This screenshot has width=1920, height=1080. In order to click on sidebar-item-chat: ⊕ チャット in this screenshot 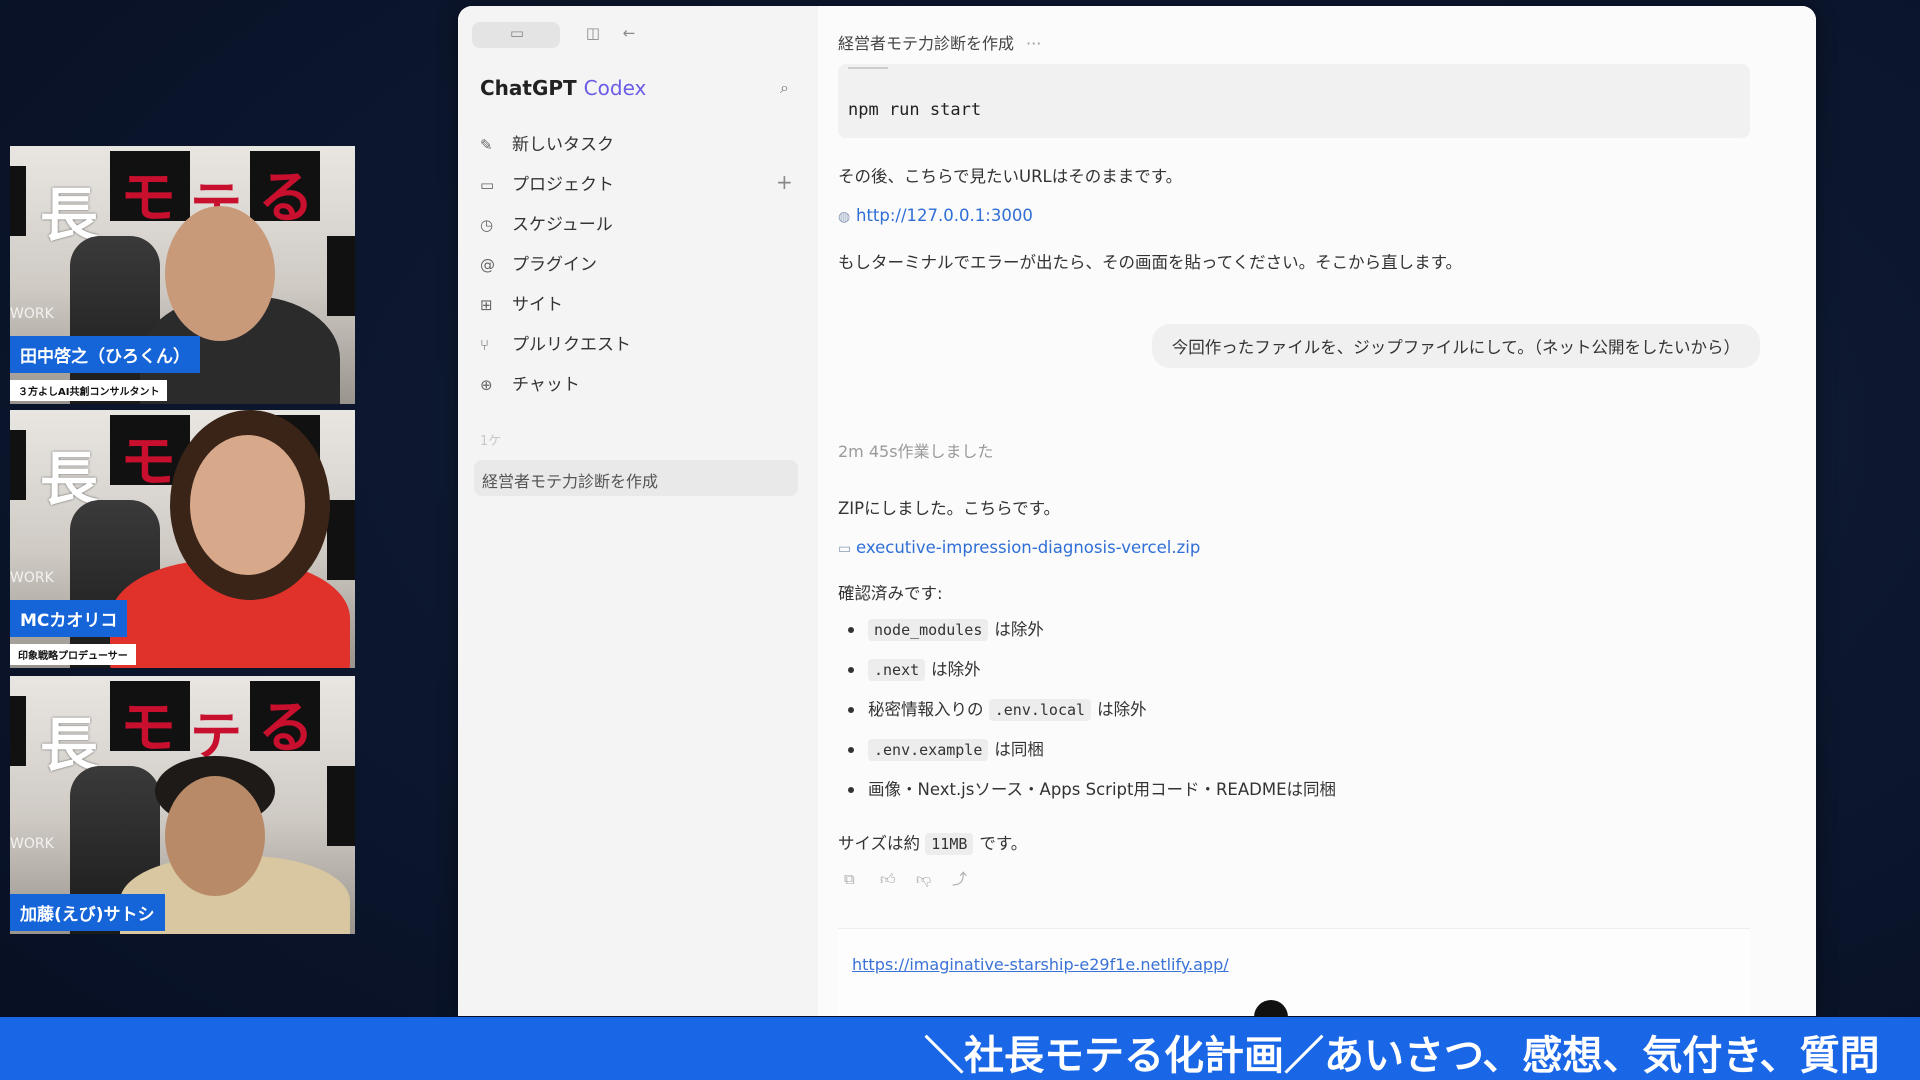, I will do `click(530, 382)`.